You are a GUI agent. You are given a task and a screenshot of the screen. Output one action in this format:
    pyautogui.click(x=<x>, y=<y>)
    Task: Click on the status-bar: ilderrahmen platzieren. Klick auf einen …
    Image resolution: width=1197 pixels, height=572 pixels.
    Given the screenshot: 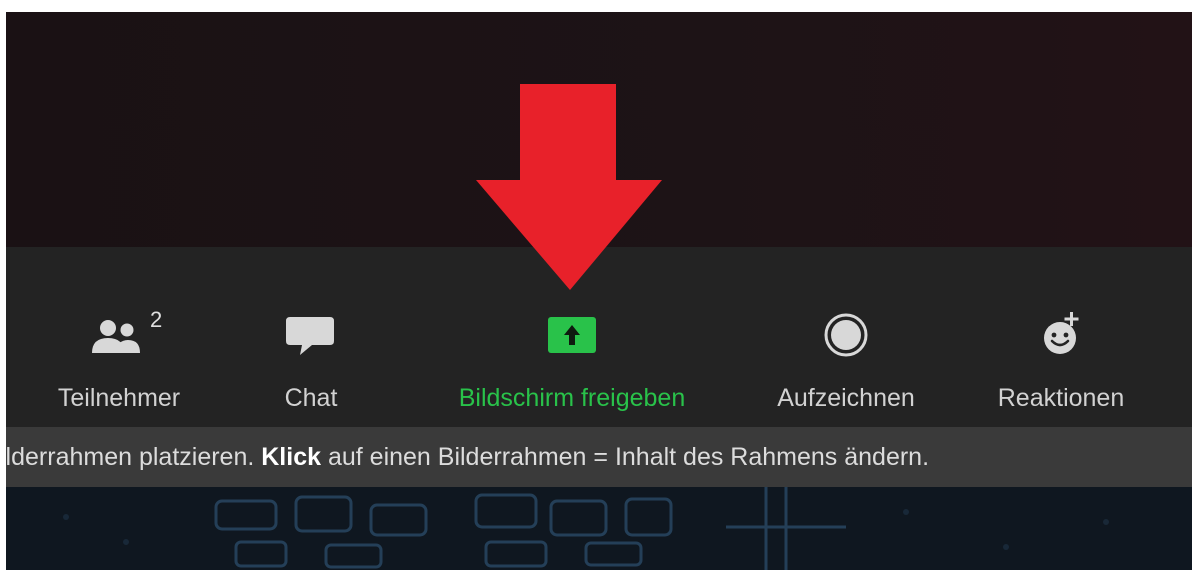 What is the action you would take?
    pyautogui.click(x=599, y=457)
    